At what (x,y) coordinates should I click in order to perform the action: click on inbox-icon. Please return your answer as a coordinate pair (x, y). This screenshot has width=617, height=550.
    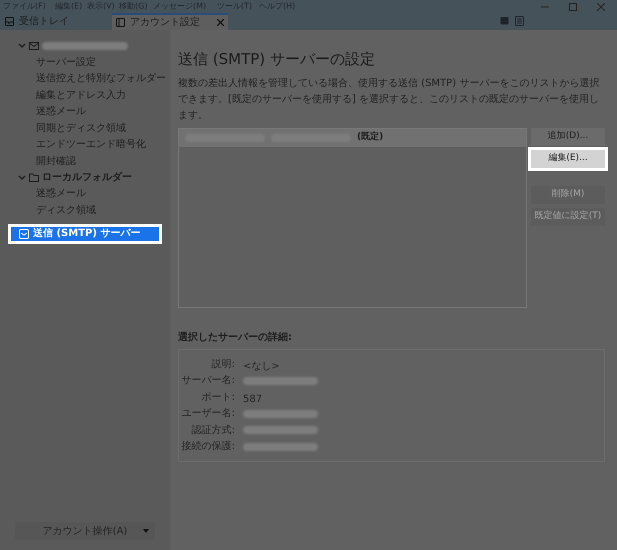
    Looking at the image, I should click on (9, 21).